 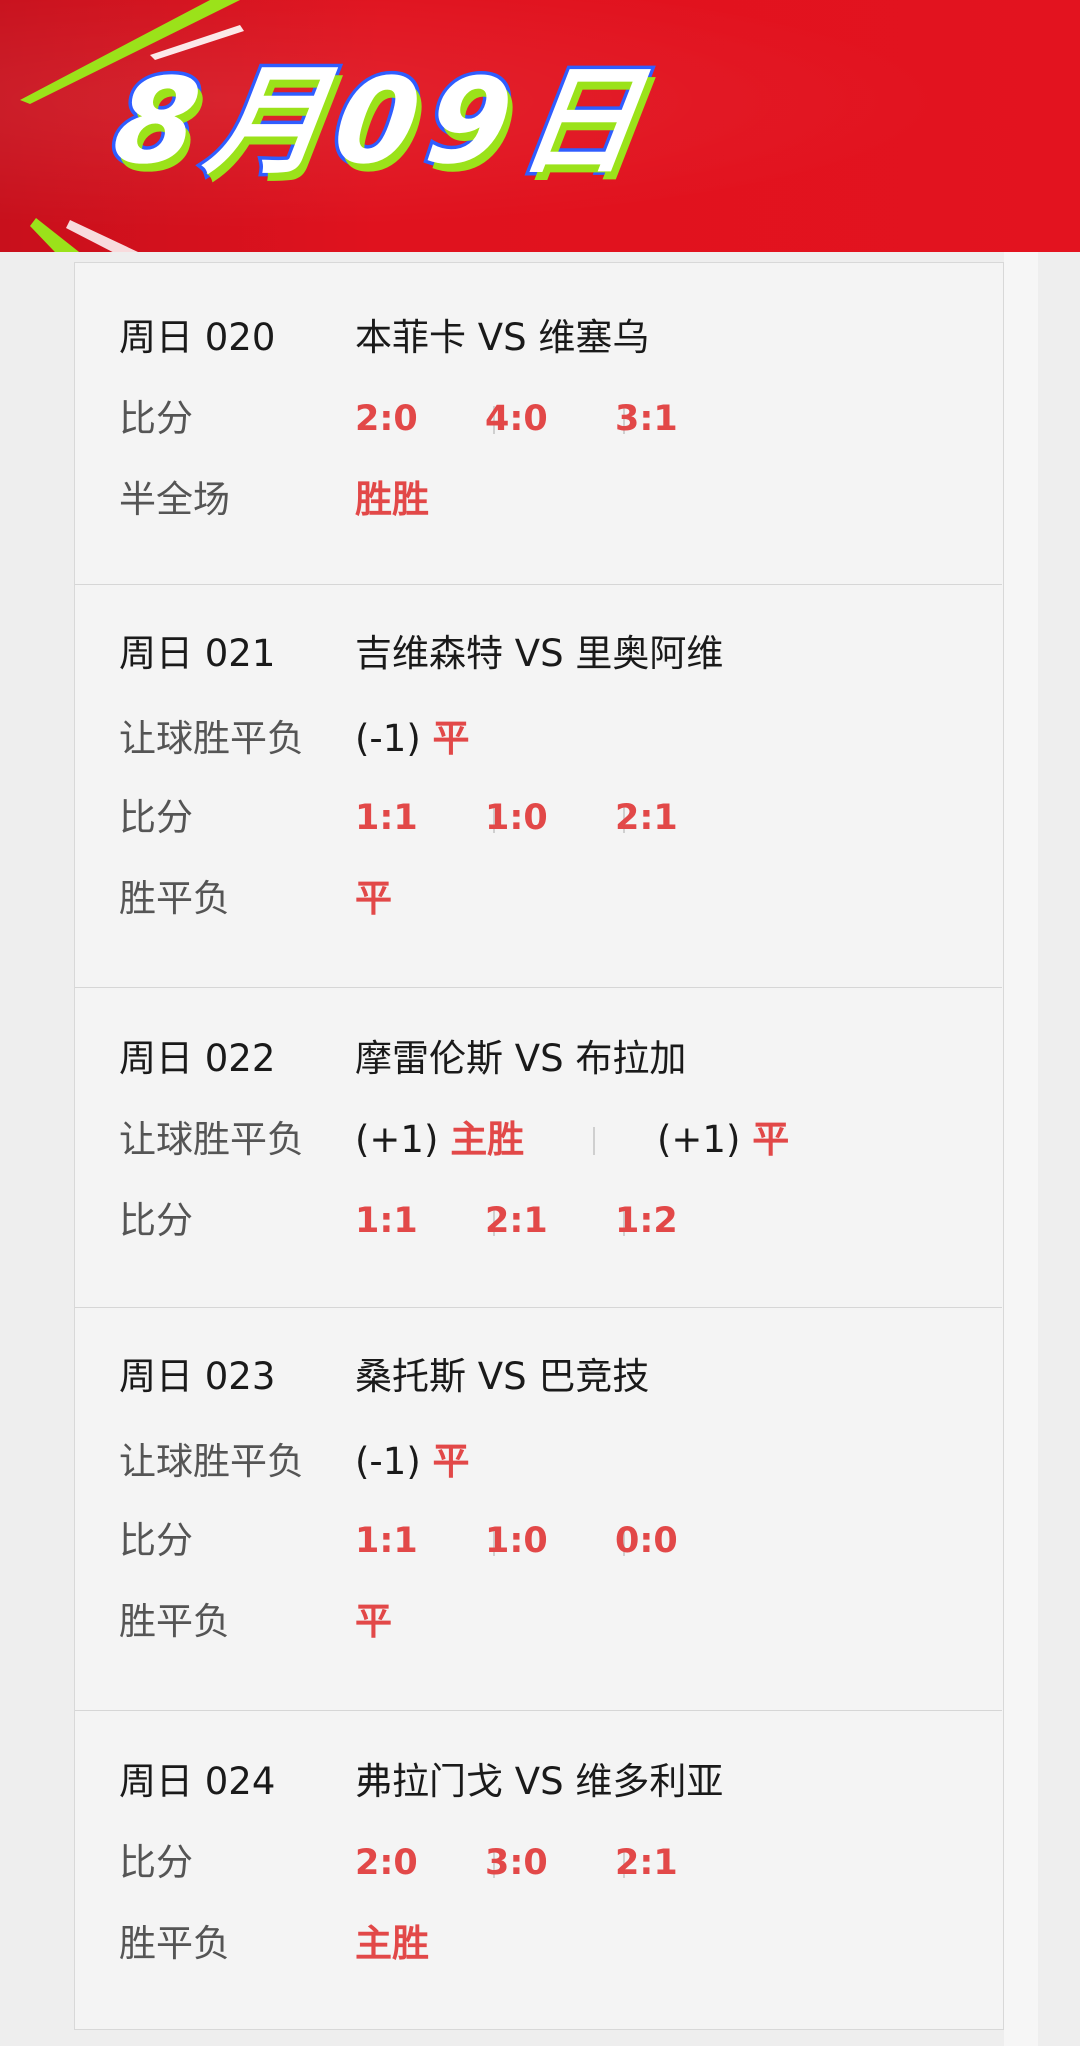 What do you see at coordinates (382, 121) in the screenshot?
I see `date-title: 8月09日` at bounding box center [382, 121].